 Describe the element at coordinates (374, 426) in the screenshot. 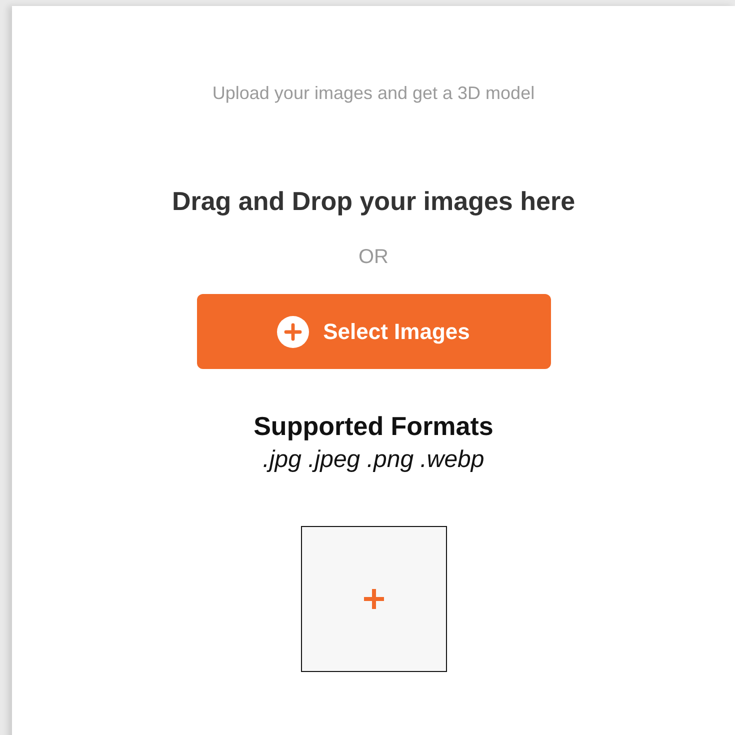

I see `formats-title: Supported Formats` at that location.